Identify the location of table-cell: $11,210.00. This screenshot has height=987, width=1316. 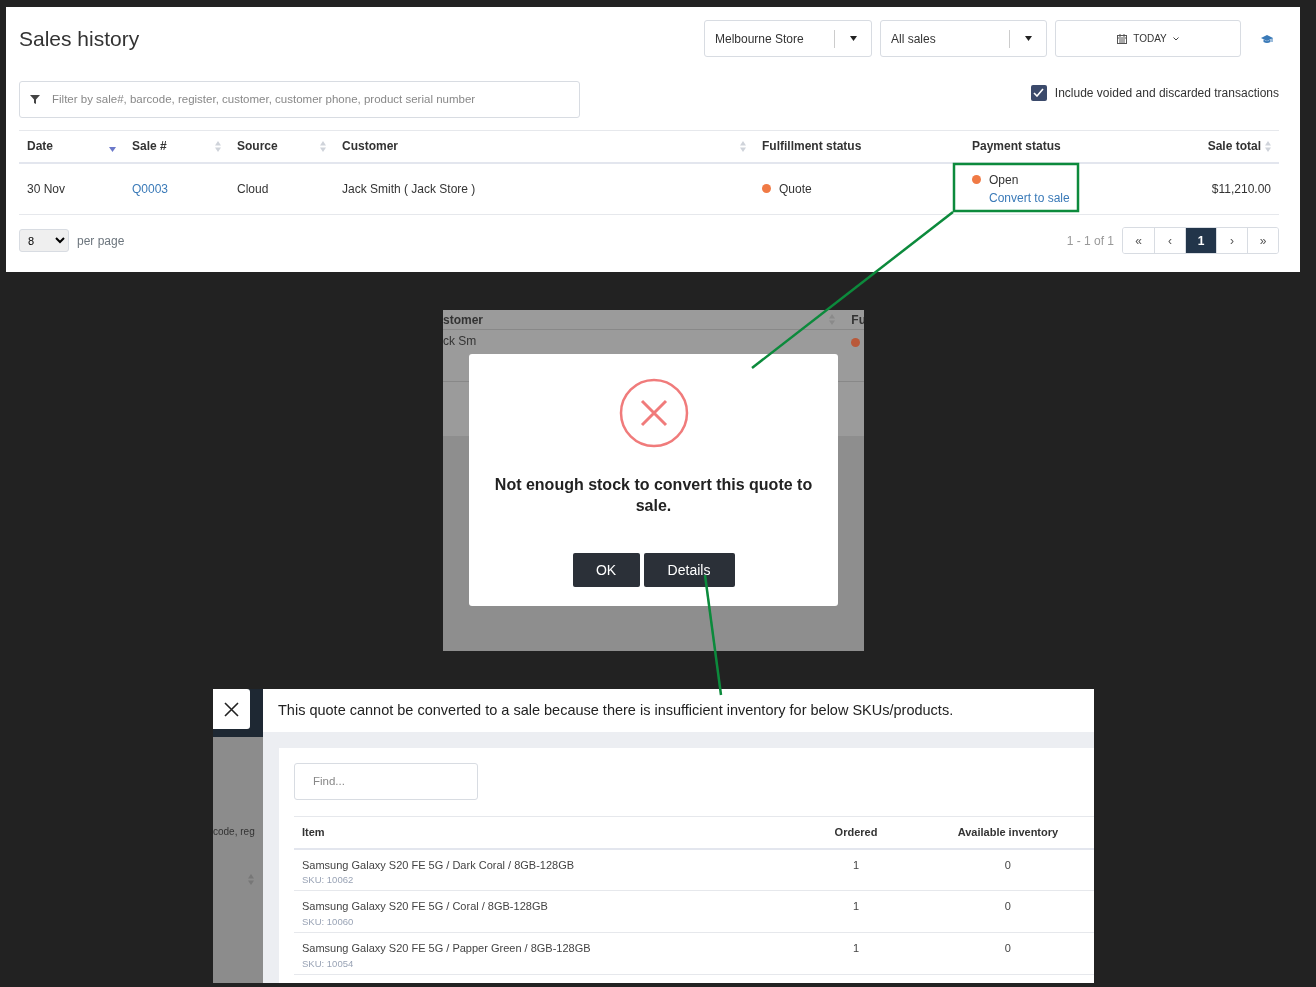
(1241, 188).